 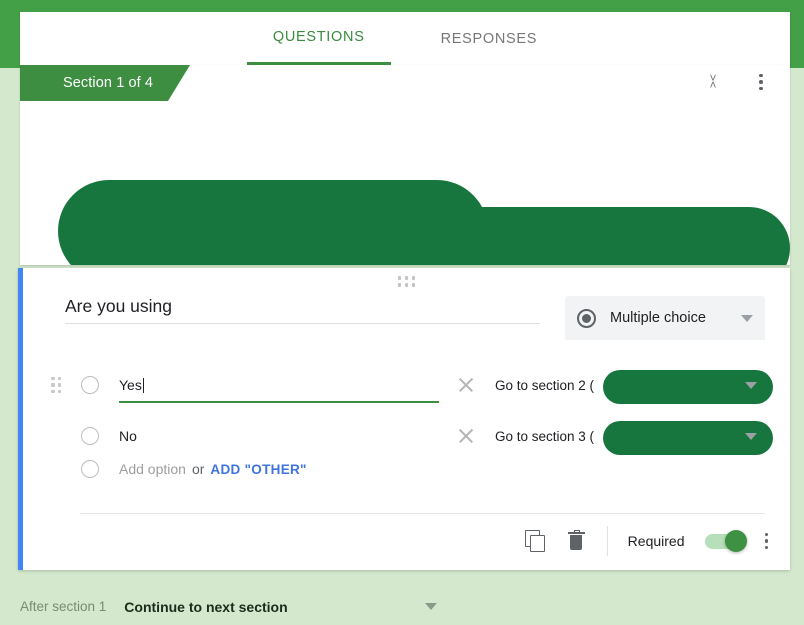 What do you see at coordinates (406, 281) in the screenshot?
I see `question-drag-handle` at bounding box center [406, 281].